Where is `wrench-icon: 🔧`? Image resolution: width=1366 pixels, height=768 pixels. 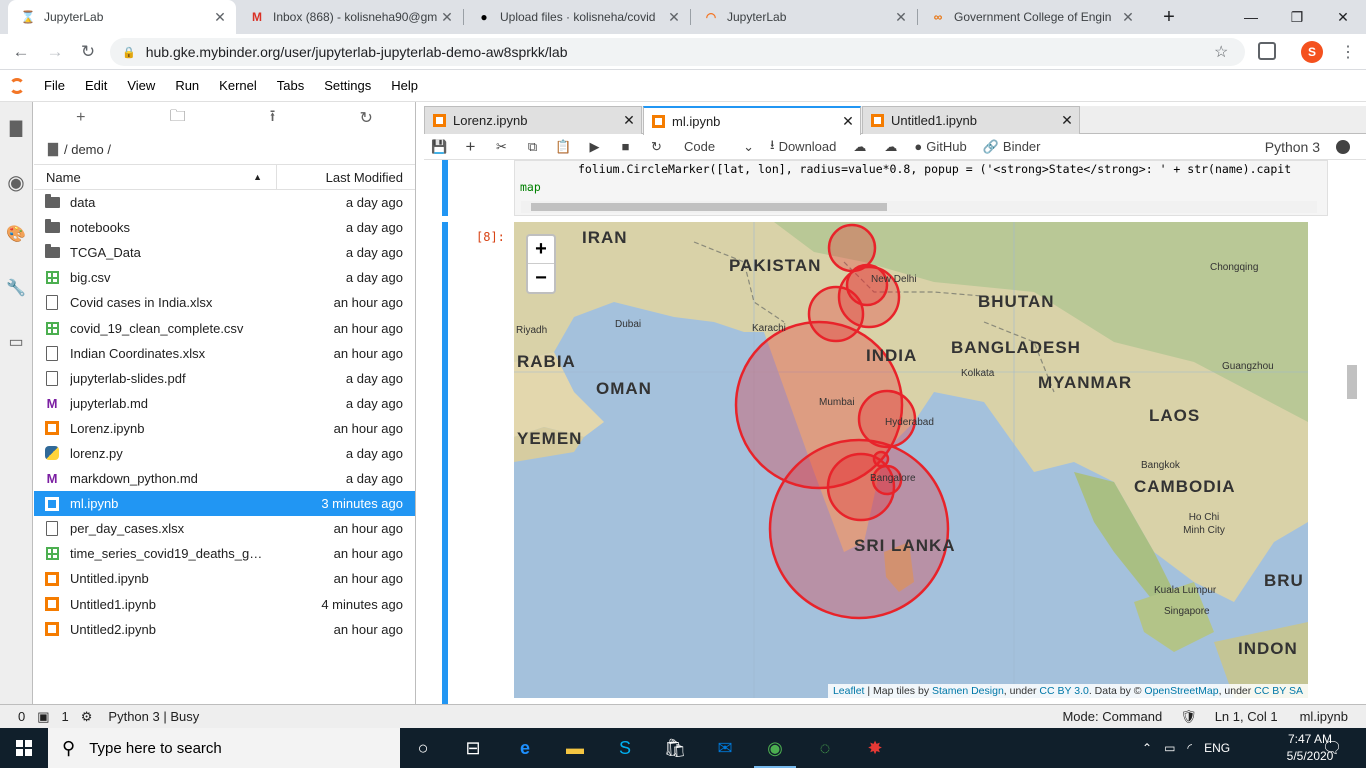
wrench-icon: 🔧 is located at coordinates (16, 288).